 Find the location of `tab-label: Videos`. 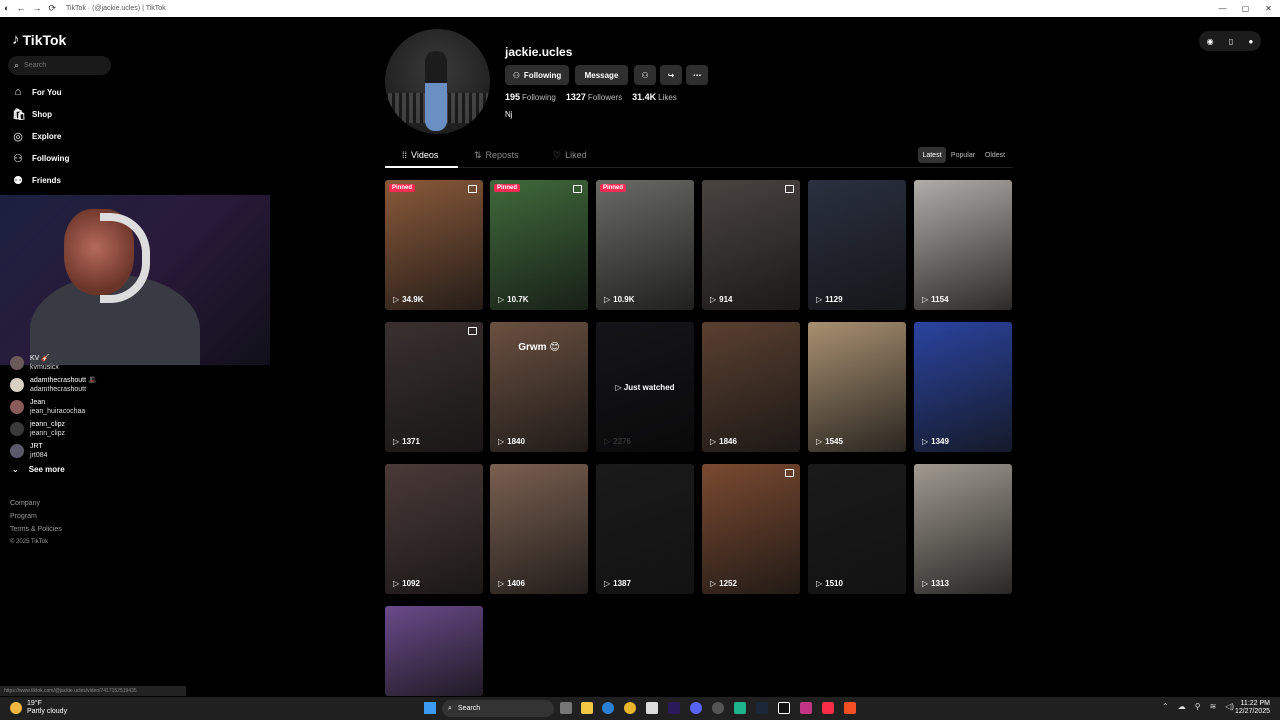

tab-label: Videos is located at coordinates (425, 155).